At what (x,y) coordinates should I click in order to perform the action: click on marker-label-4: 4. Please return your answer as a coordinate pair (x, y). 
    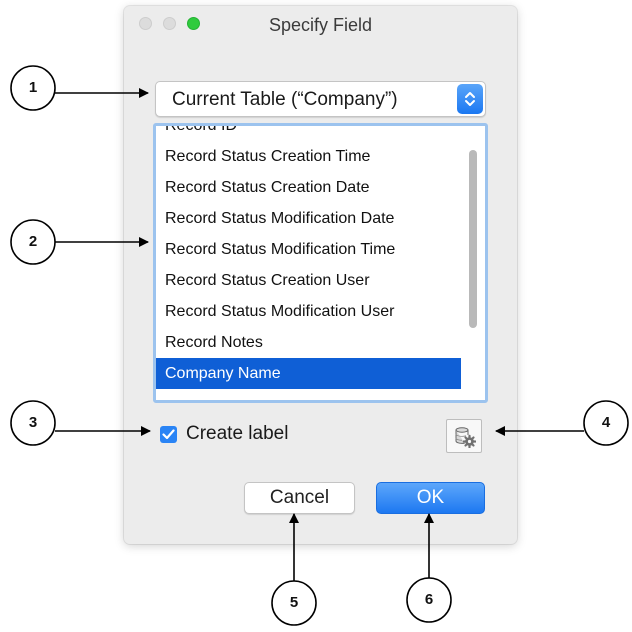
    Looking at the image, I should click on (606, 422).